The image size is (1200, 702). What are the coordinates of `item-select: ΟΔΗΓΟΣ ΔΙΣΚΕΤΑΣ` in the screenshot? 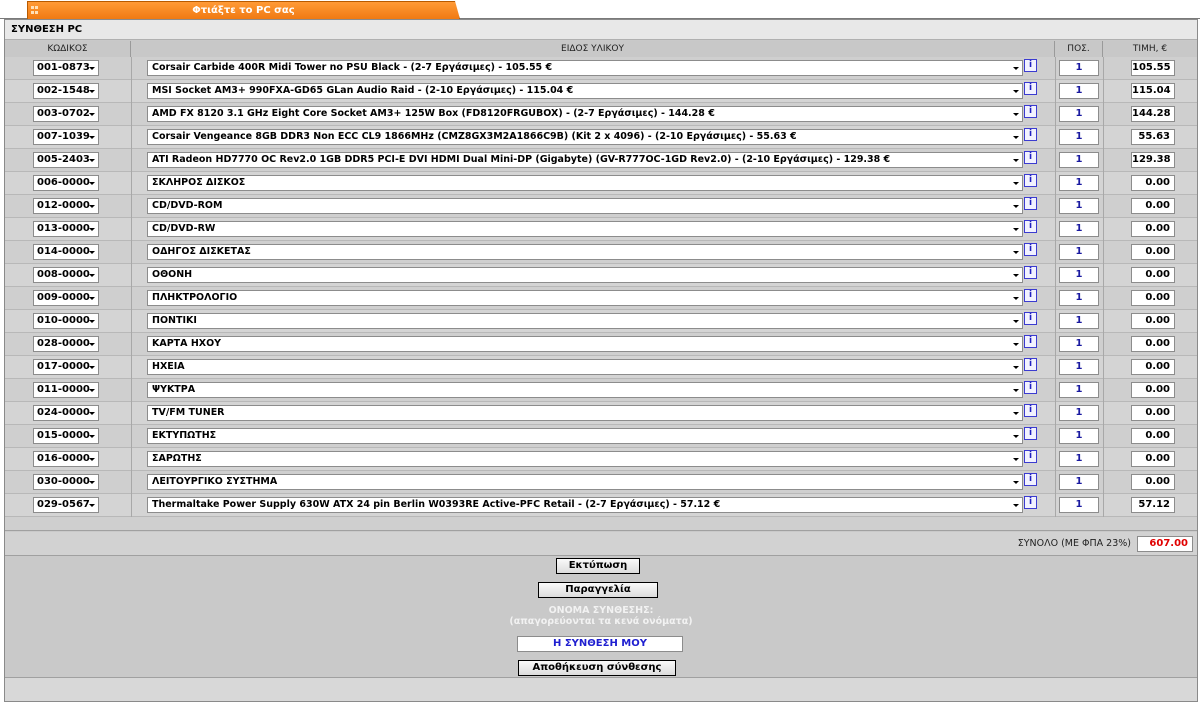 It's located at (585, 252).